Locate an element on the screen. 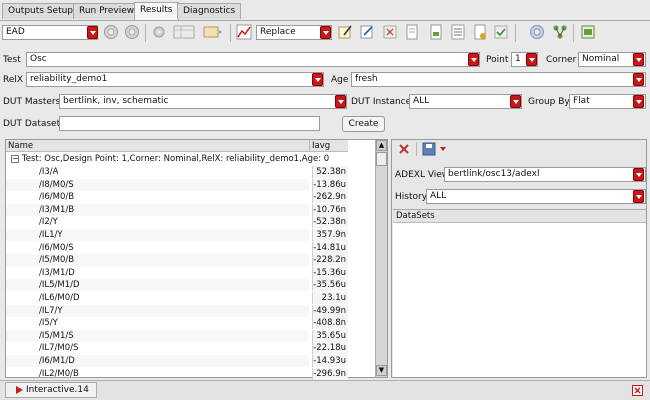  target-icon is located at coordinates (537, 32).